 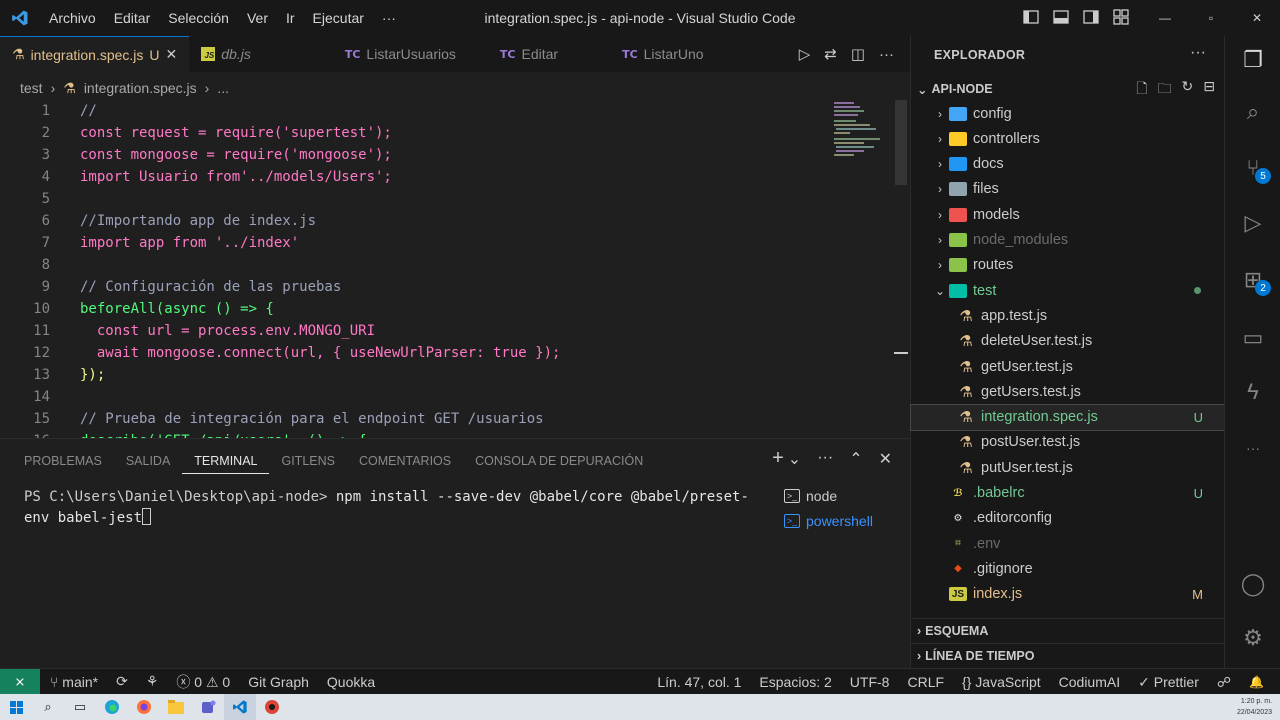 I want to click on close-window-button: ✕, so click(x=1257, y=18).